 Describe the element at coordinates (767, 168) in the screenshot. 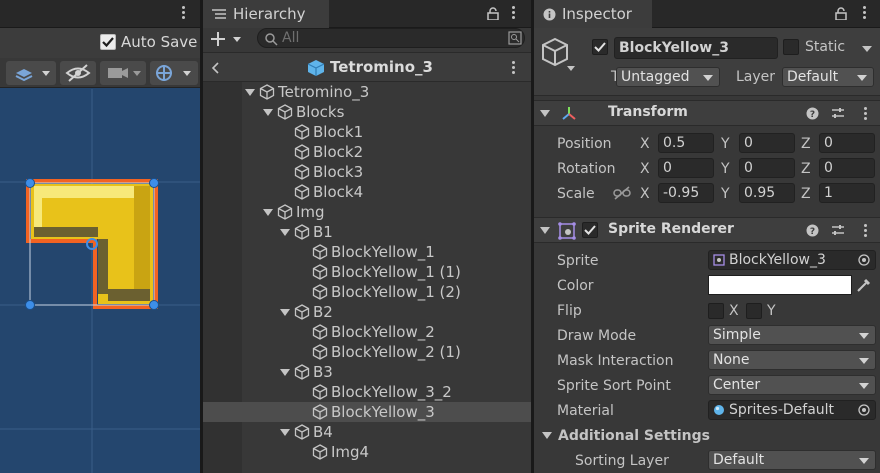

I see `rotation-y-input: 0` at that location.